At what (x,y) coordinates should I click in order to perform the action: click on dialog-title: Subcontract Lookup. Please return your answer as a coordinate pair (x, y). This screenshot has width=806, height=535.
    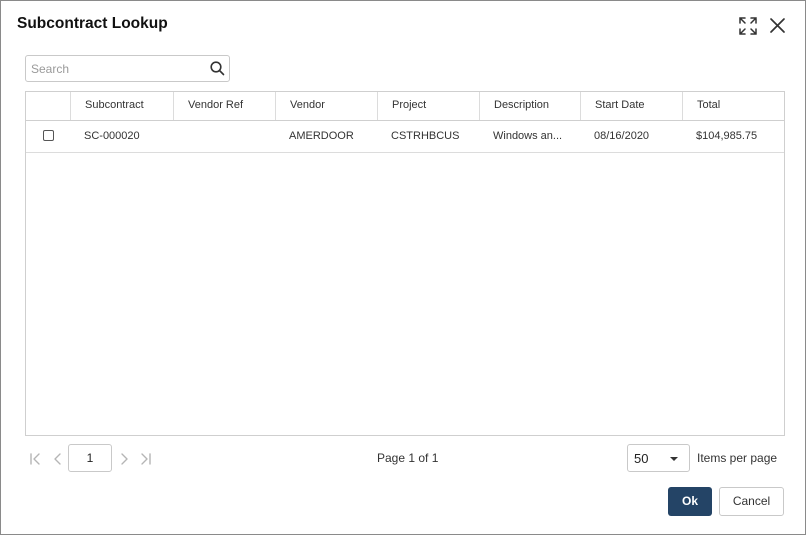
    Looking at the image, I should click on (92, 23).